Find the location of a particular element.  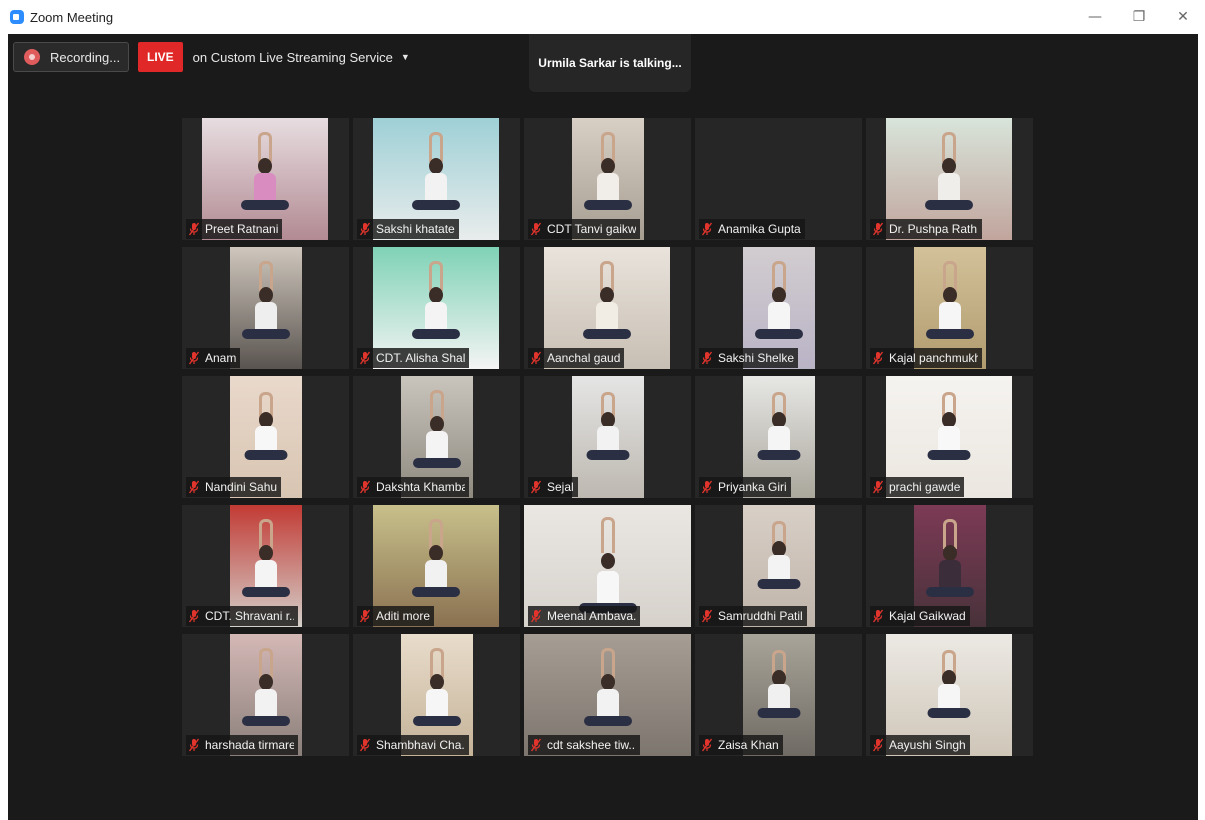

participant-name-label: Priyanka Giri is located at coordinates (745, 487).